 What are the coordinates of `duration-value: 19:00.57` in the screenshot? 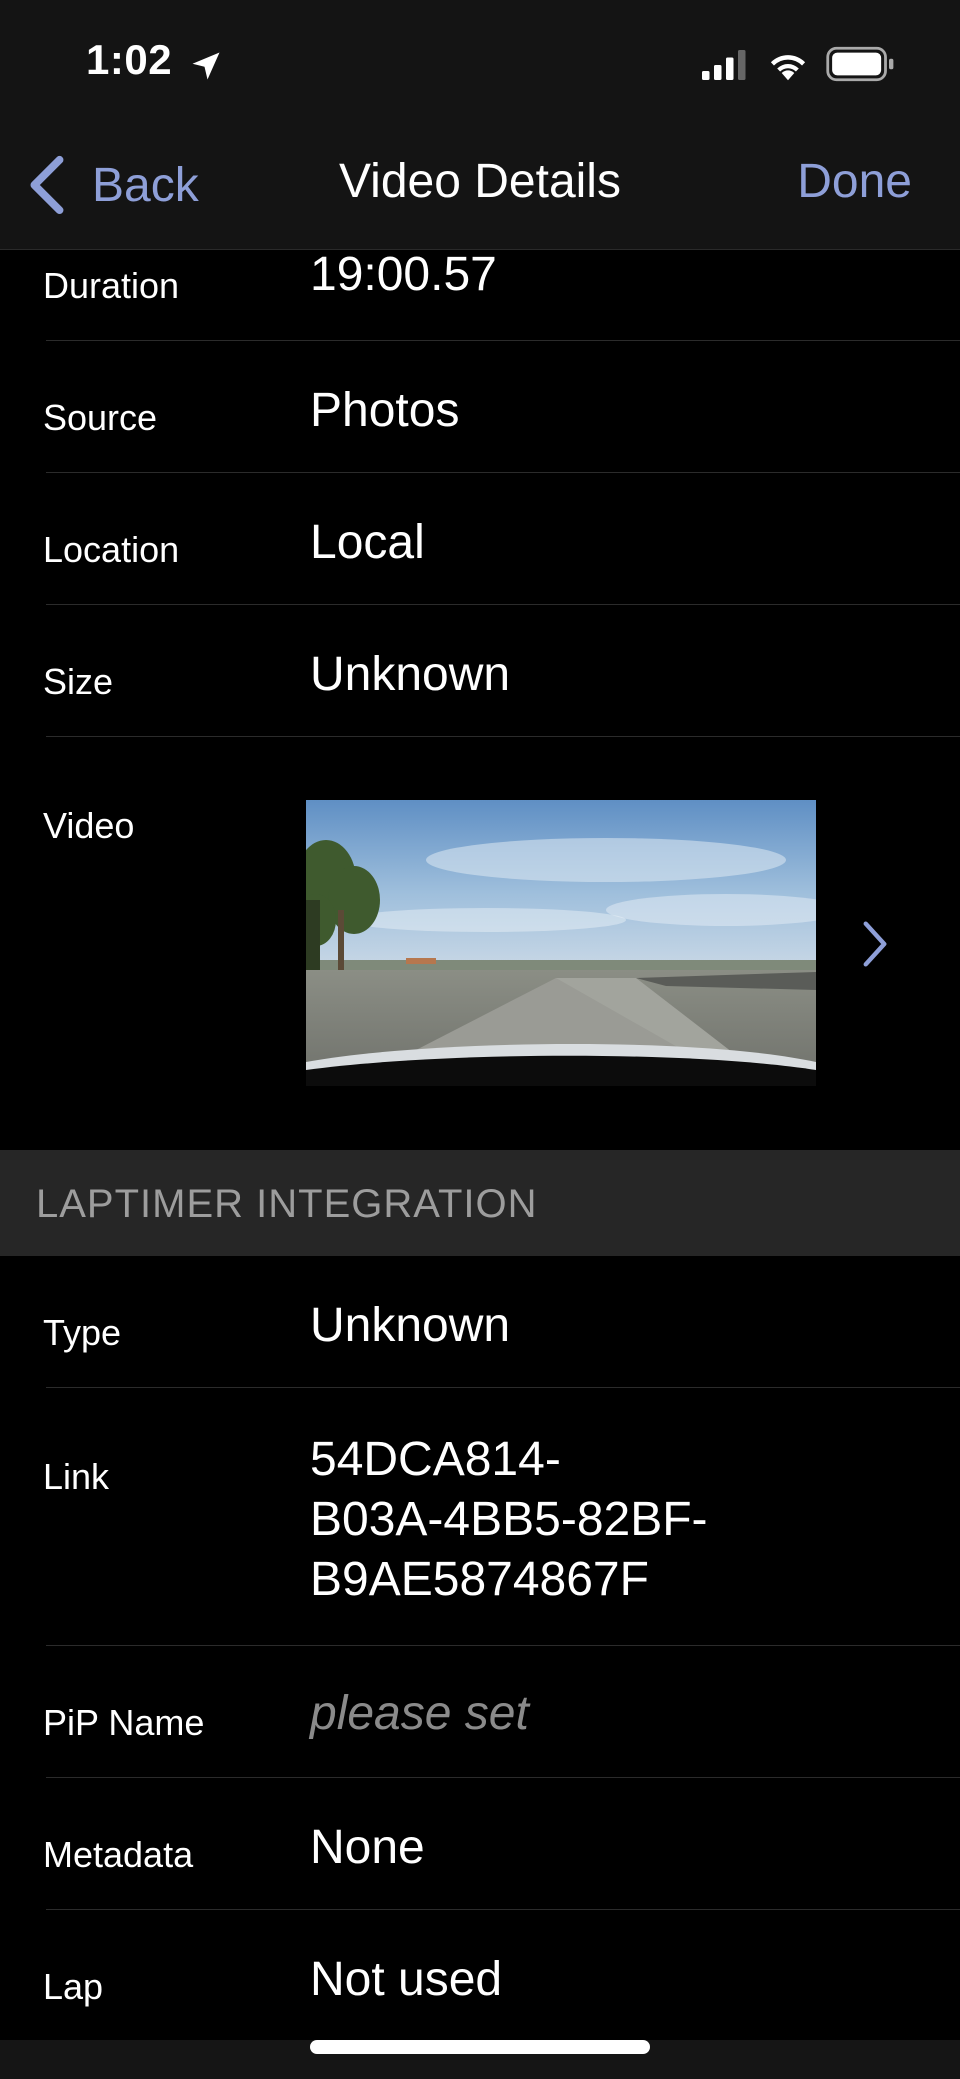 It's located at (403, 274).